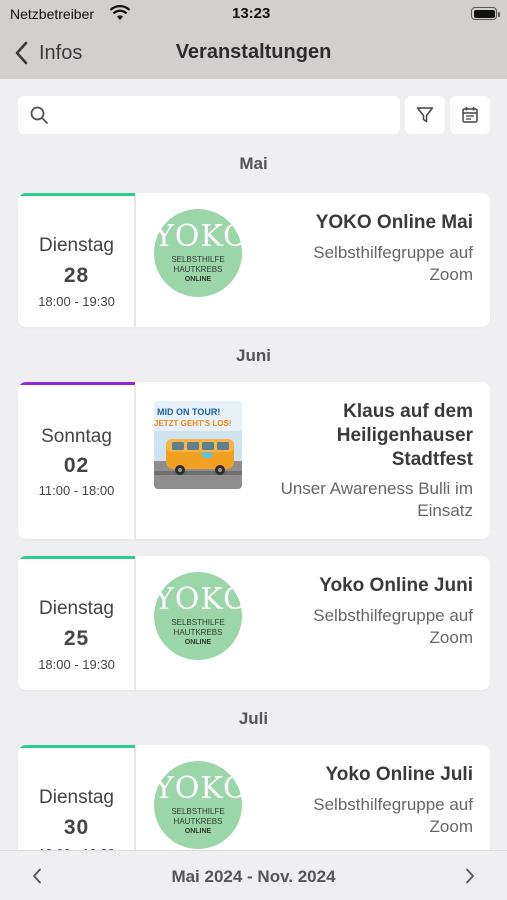 The width and height of the screenshot is (507, 900). What do you see at coordinates (77, 623) in the screenshot?
I see `event-date-column: Dienstag 25 18:00 - 19:30` at bounding box center [77, 623].